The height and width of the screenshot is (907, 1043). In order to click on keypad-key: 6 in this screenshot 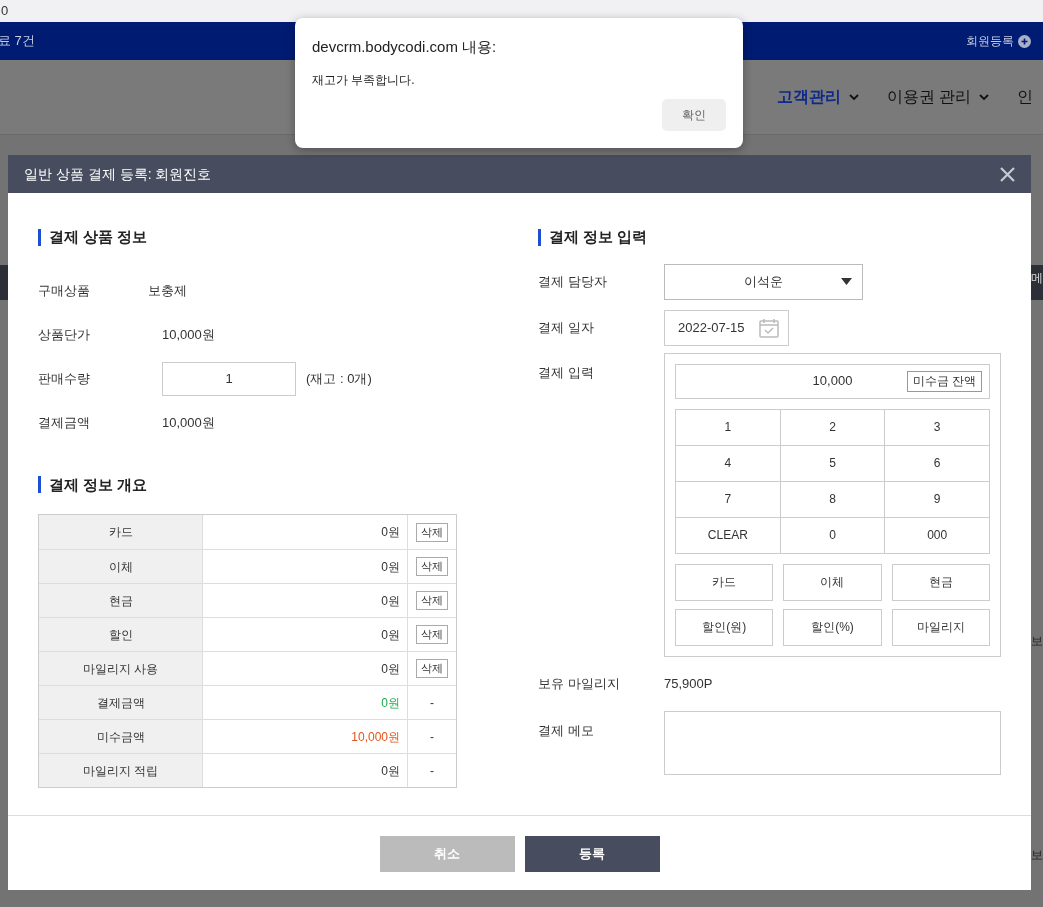, I will do `click(937, 463)`.